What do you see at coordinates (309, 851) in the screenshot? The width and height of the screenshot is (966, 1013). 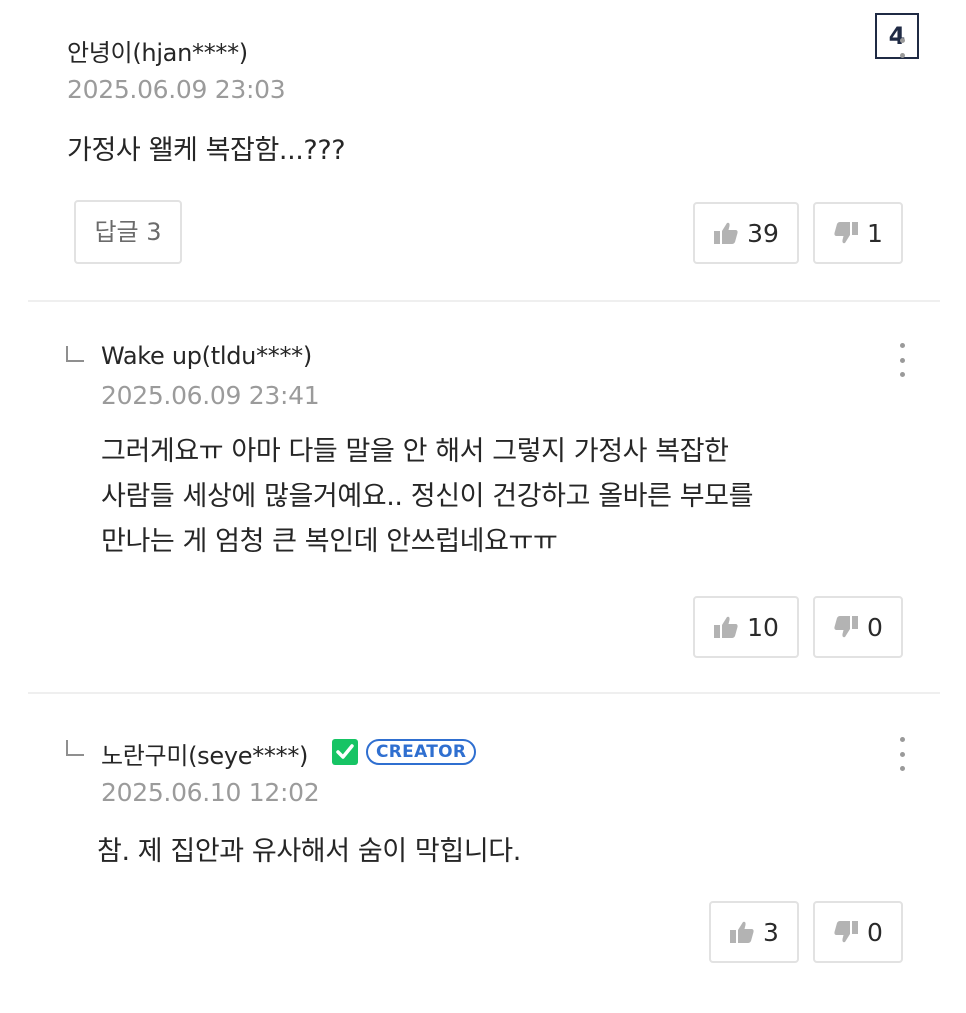 I see `reply-text: 참. 제 집안과 유사해서 숨이 막힙니다.` at bounding box center [309, 851].